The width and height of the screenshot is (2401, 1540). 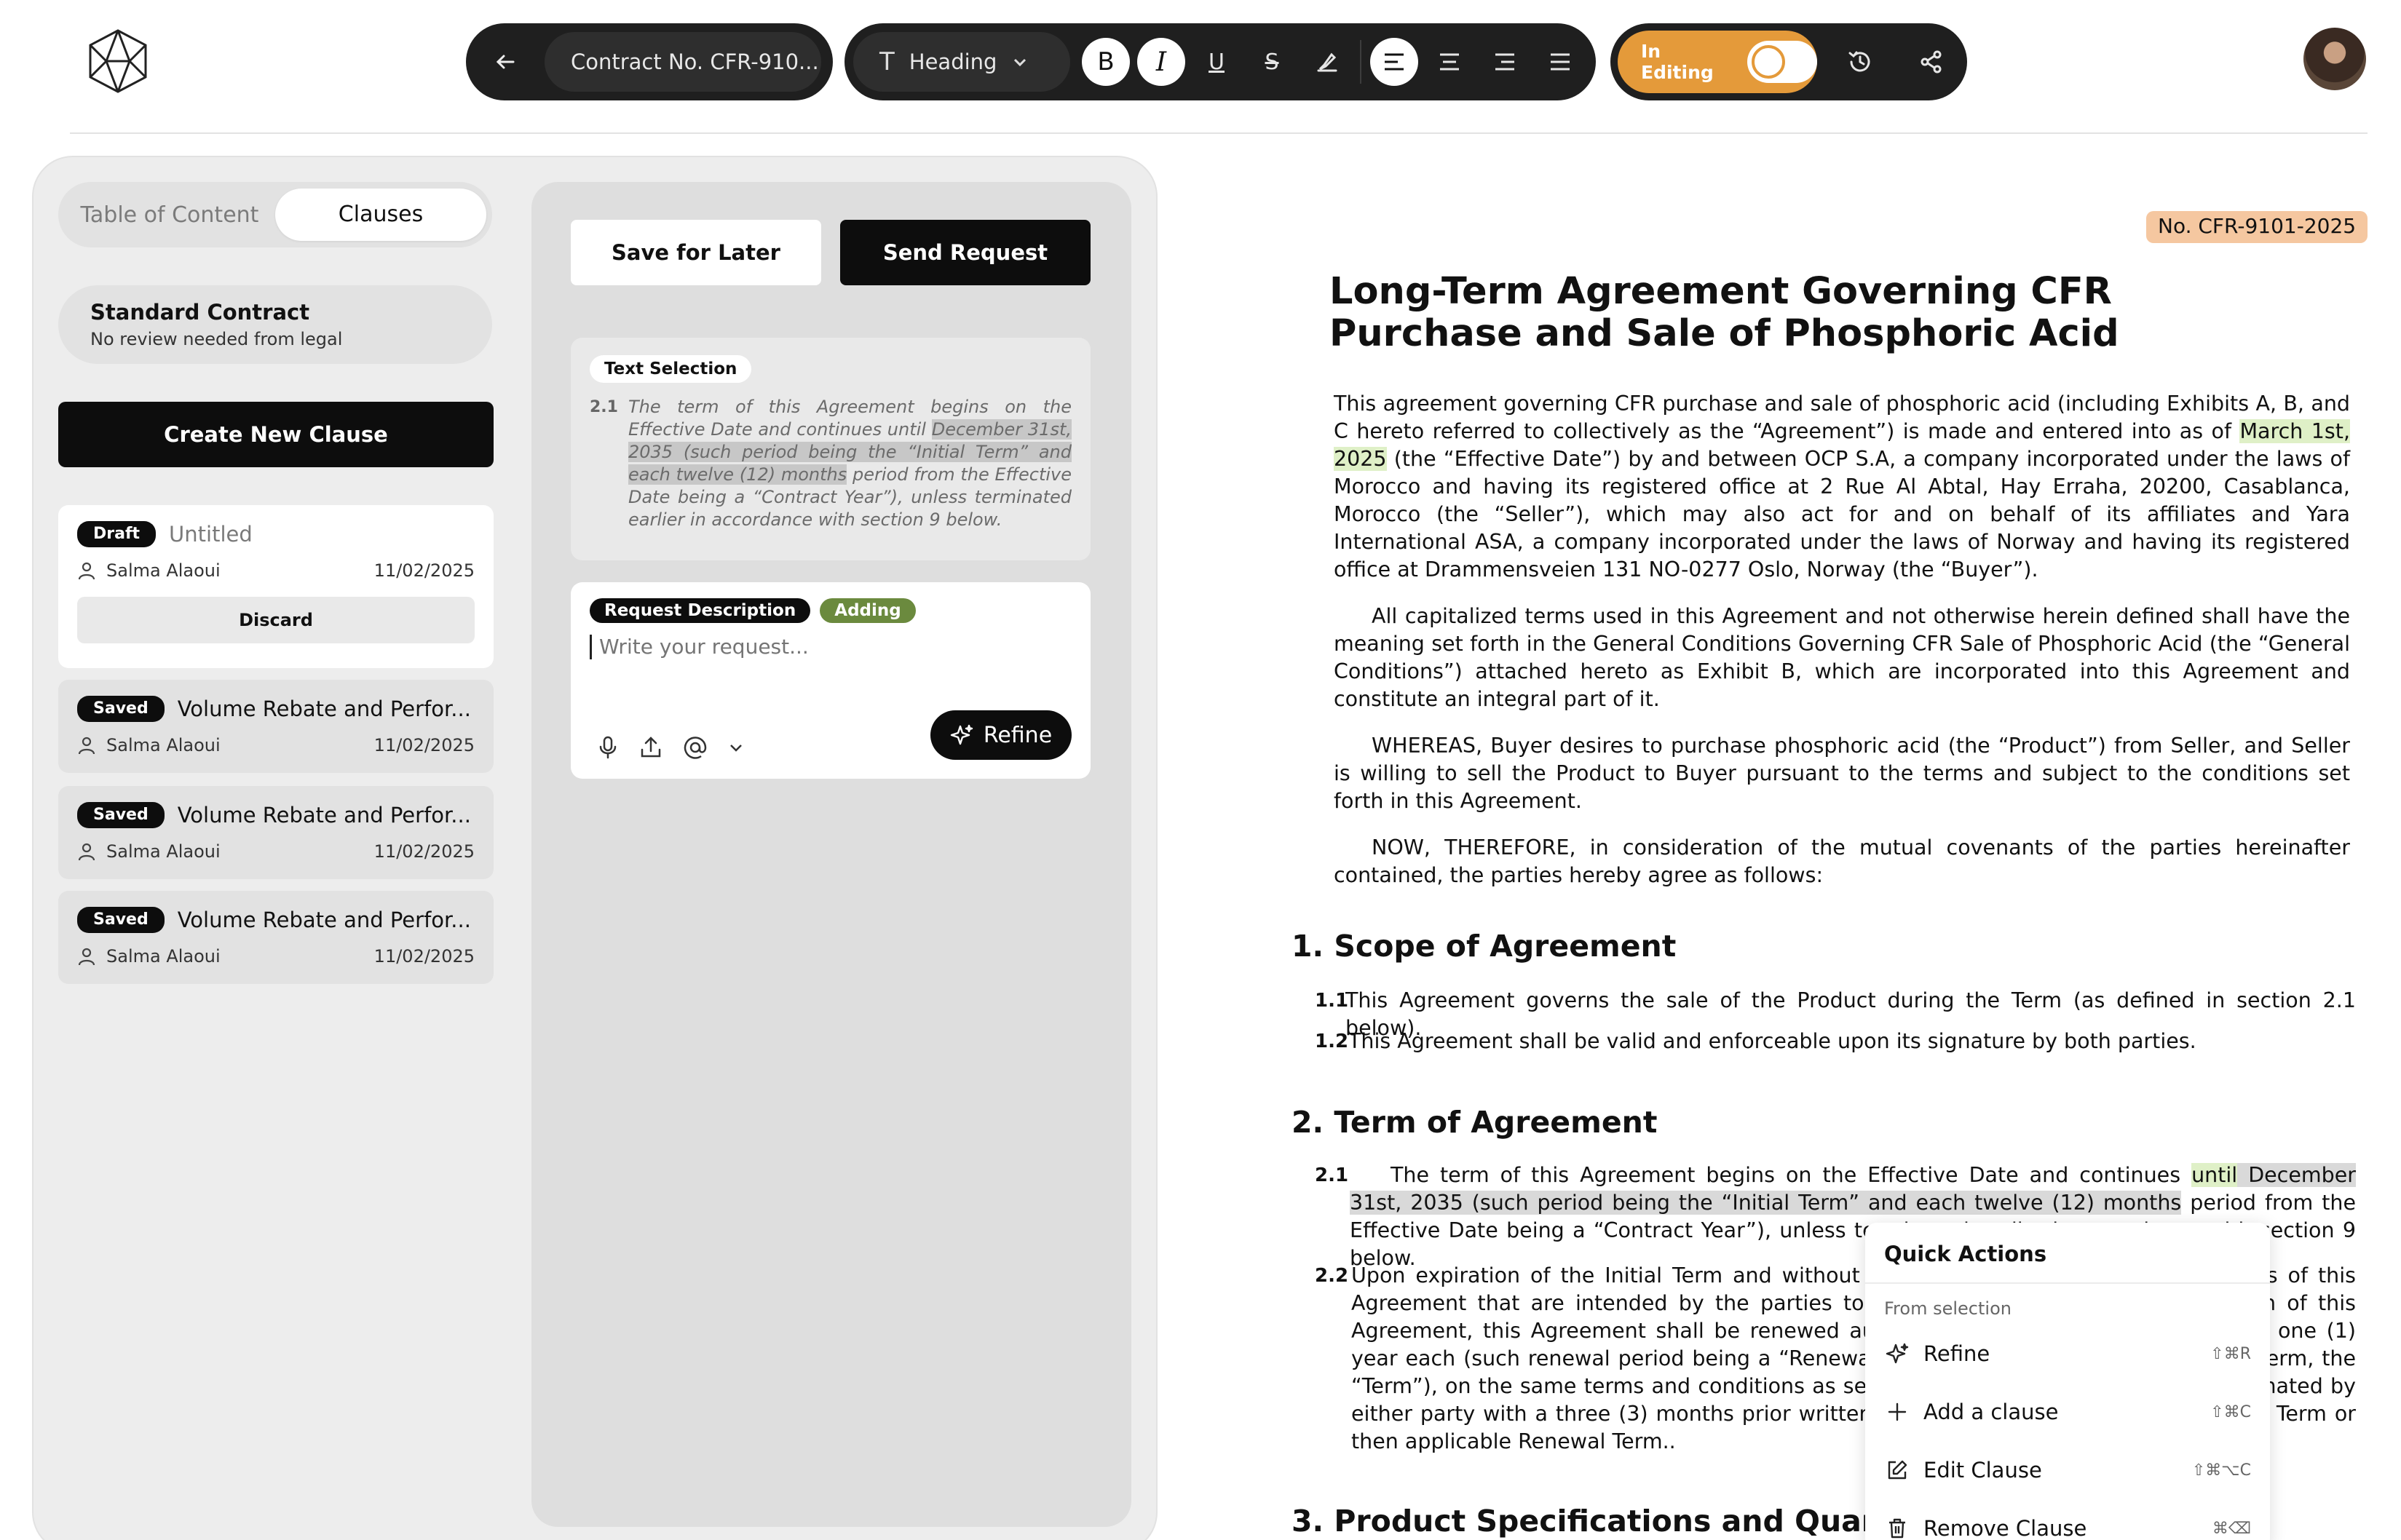 I want to click on align-justify-icon, so click(x=1560, y=62).